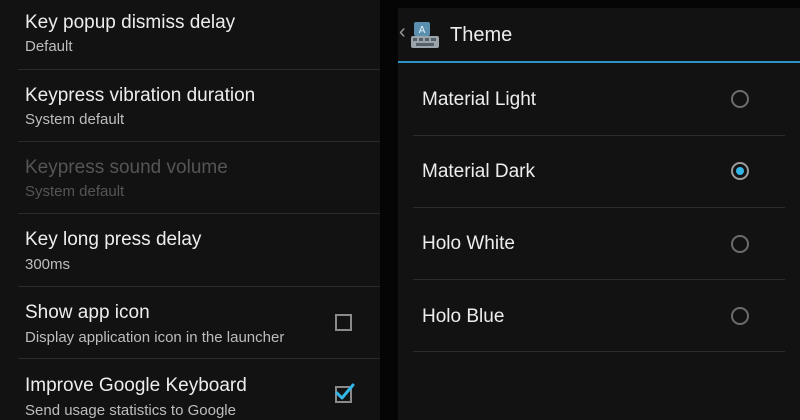 This screenshot has width=800, height=420. What do you see at coordinates (87, 312) in the screenshot?
I see `pref-title: Show app icon` at bounding box center [87, 312].